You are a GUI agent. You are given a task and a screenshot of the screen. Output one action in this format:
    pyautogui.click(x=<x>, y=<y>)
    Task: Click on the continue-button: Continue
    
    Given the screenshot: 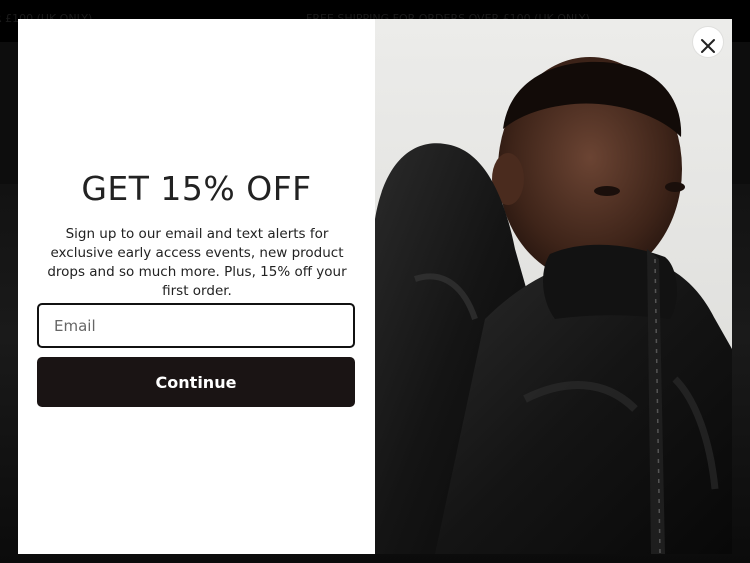 What is the action you would take?
    pyautogui.click(x=196, y=382)
    